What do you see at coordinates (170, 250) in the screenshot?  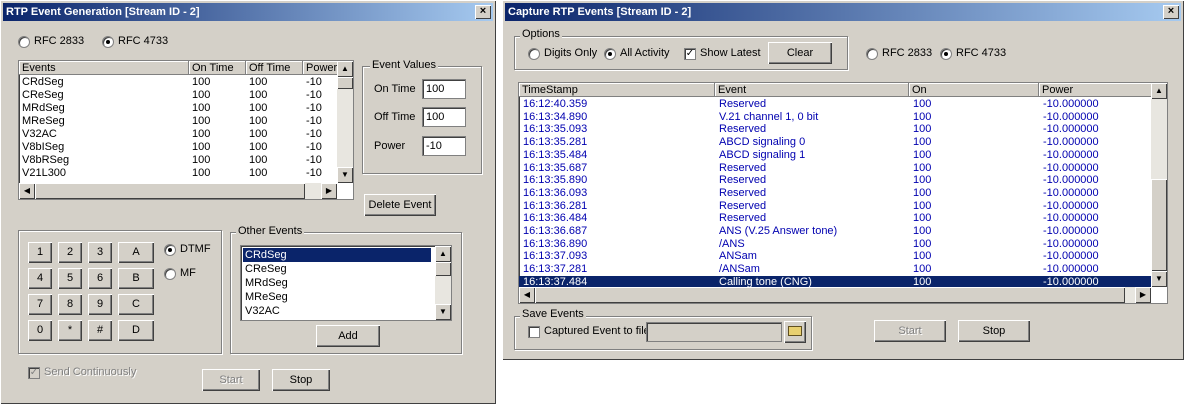 I see `dtmf-radio` at bounding box center [170, 250].